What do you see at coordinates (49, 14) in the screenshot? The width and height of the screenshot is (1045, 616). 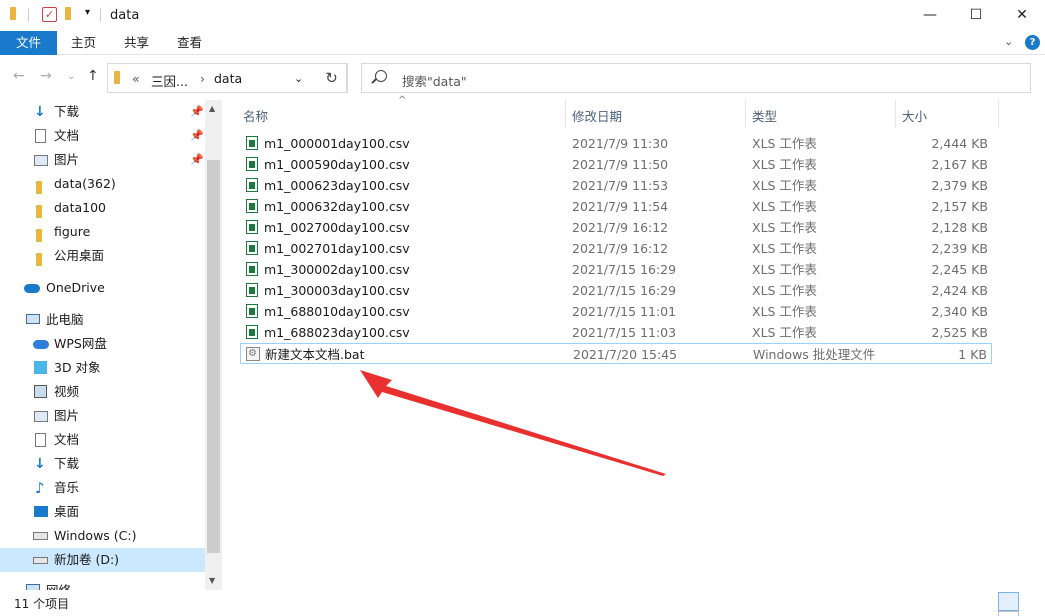 I see `properties-icon: ✓` at bounding box center [49, 14].